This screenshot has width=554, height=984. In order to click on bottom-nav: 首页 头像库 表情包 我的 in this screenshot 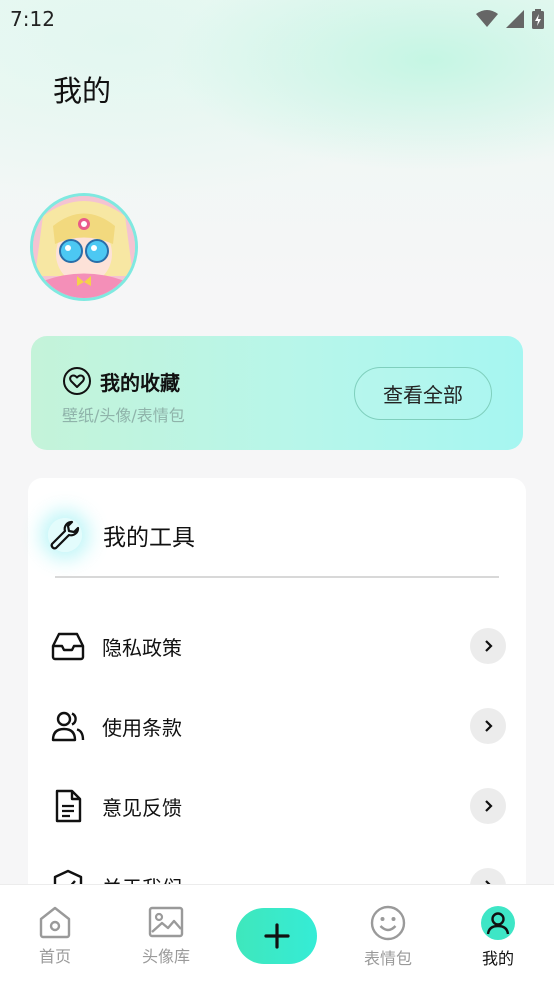, I will do `click(277, 934)`.